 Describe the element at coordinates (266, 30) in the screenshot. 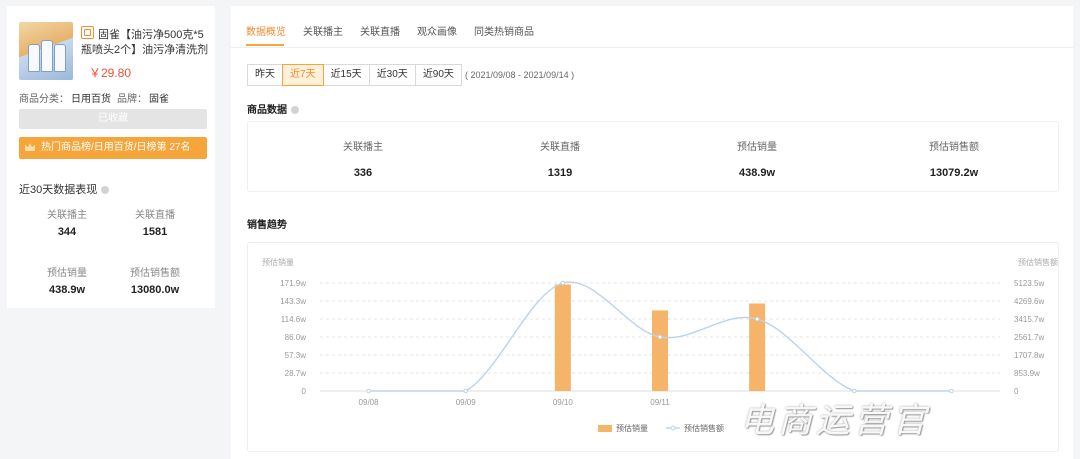

I see `tab-overview: 数据概览` at that location.